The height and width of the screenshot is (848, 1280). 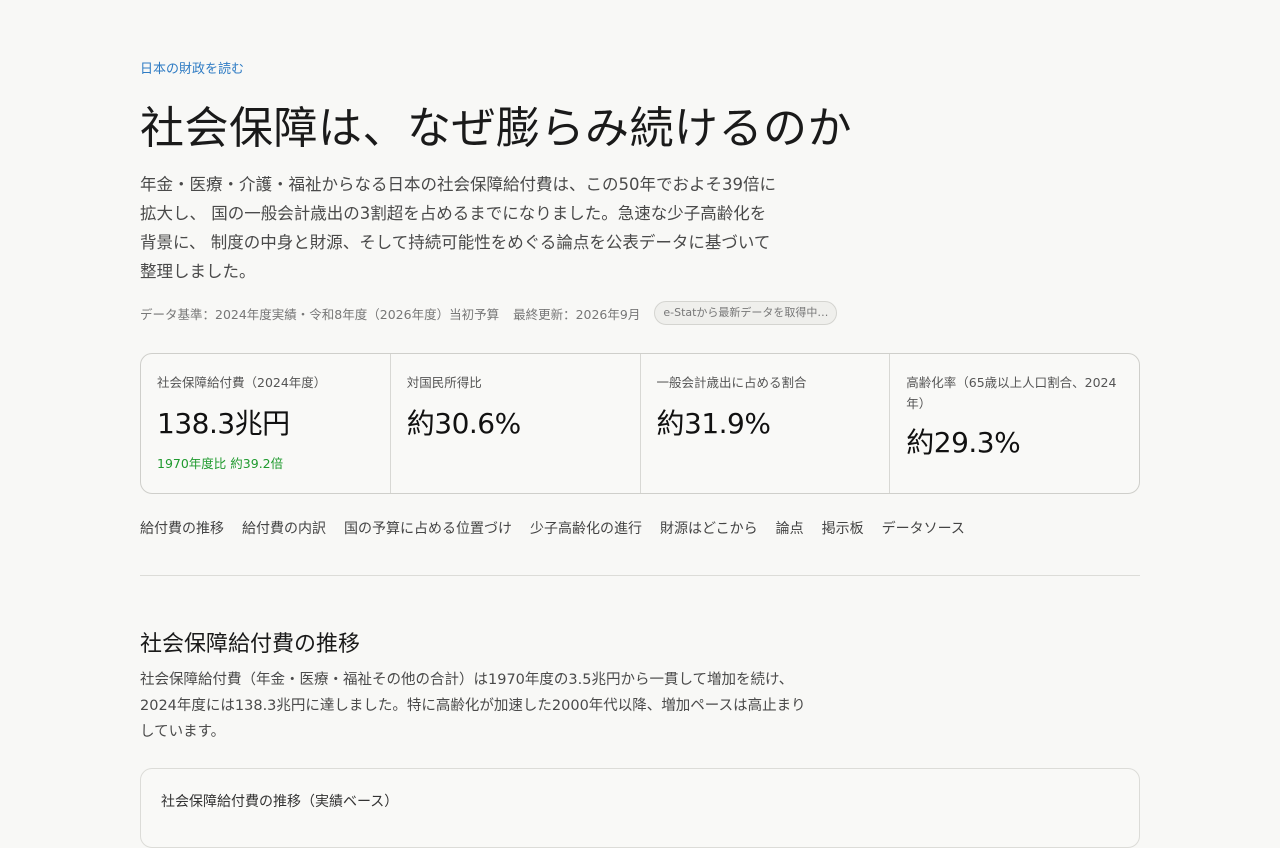 What do you see at coordinates (790, 528) in the screenshot?
I see `nav-link-issues: 論点` at bounding box center [790, 528].